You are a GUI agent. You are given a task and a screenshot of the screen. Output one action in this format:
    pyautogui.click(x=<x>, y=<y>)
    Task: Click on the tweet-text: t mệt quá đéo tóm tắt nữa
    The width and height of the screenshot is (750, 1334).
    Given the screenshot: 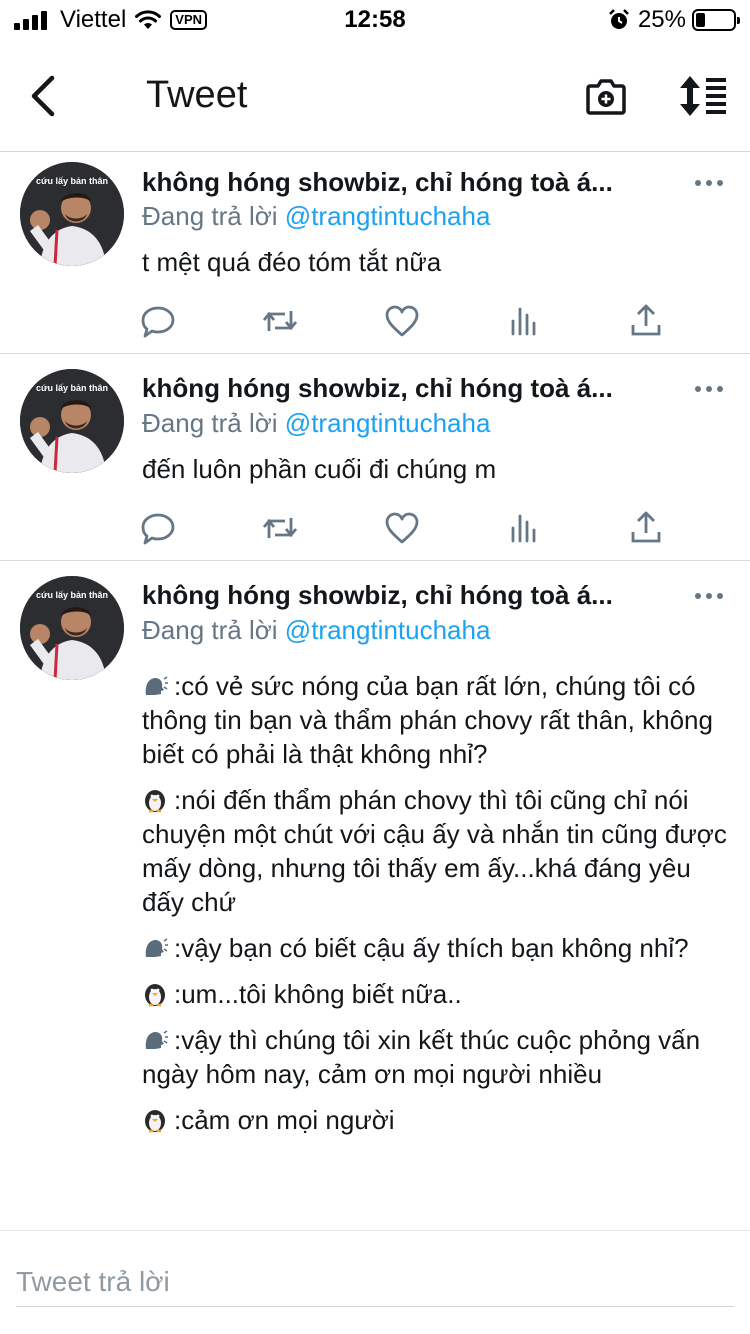 What is the action you would take?
    pyautogui.click(x=292, y=262)
    